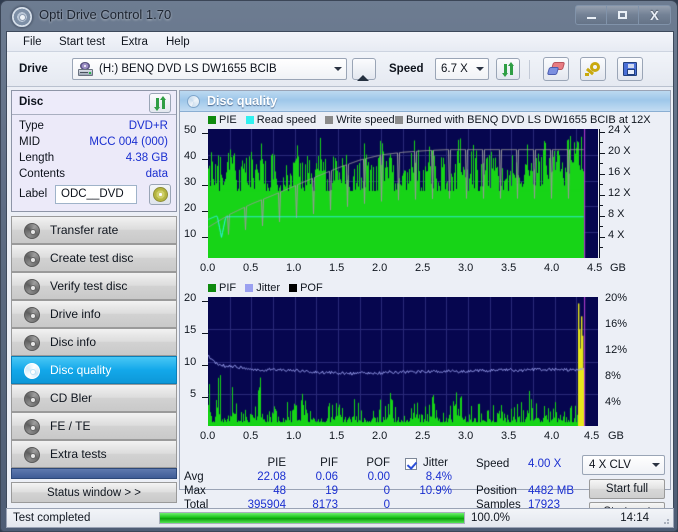 The image size is (678, 532). Describe the element at coordinates (403, 193) in the screenshot. I see `plot-pie-readspeed` at that location.